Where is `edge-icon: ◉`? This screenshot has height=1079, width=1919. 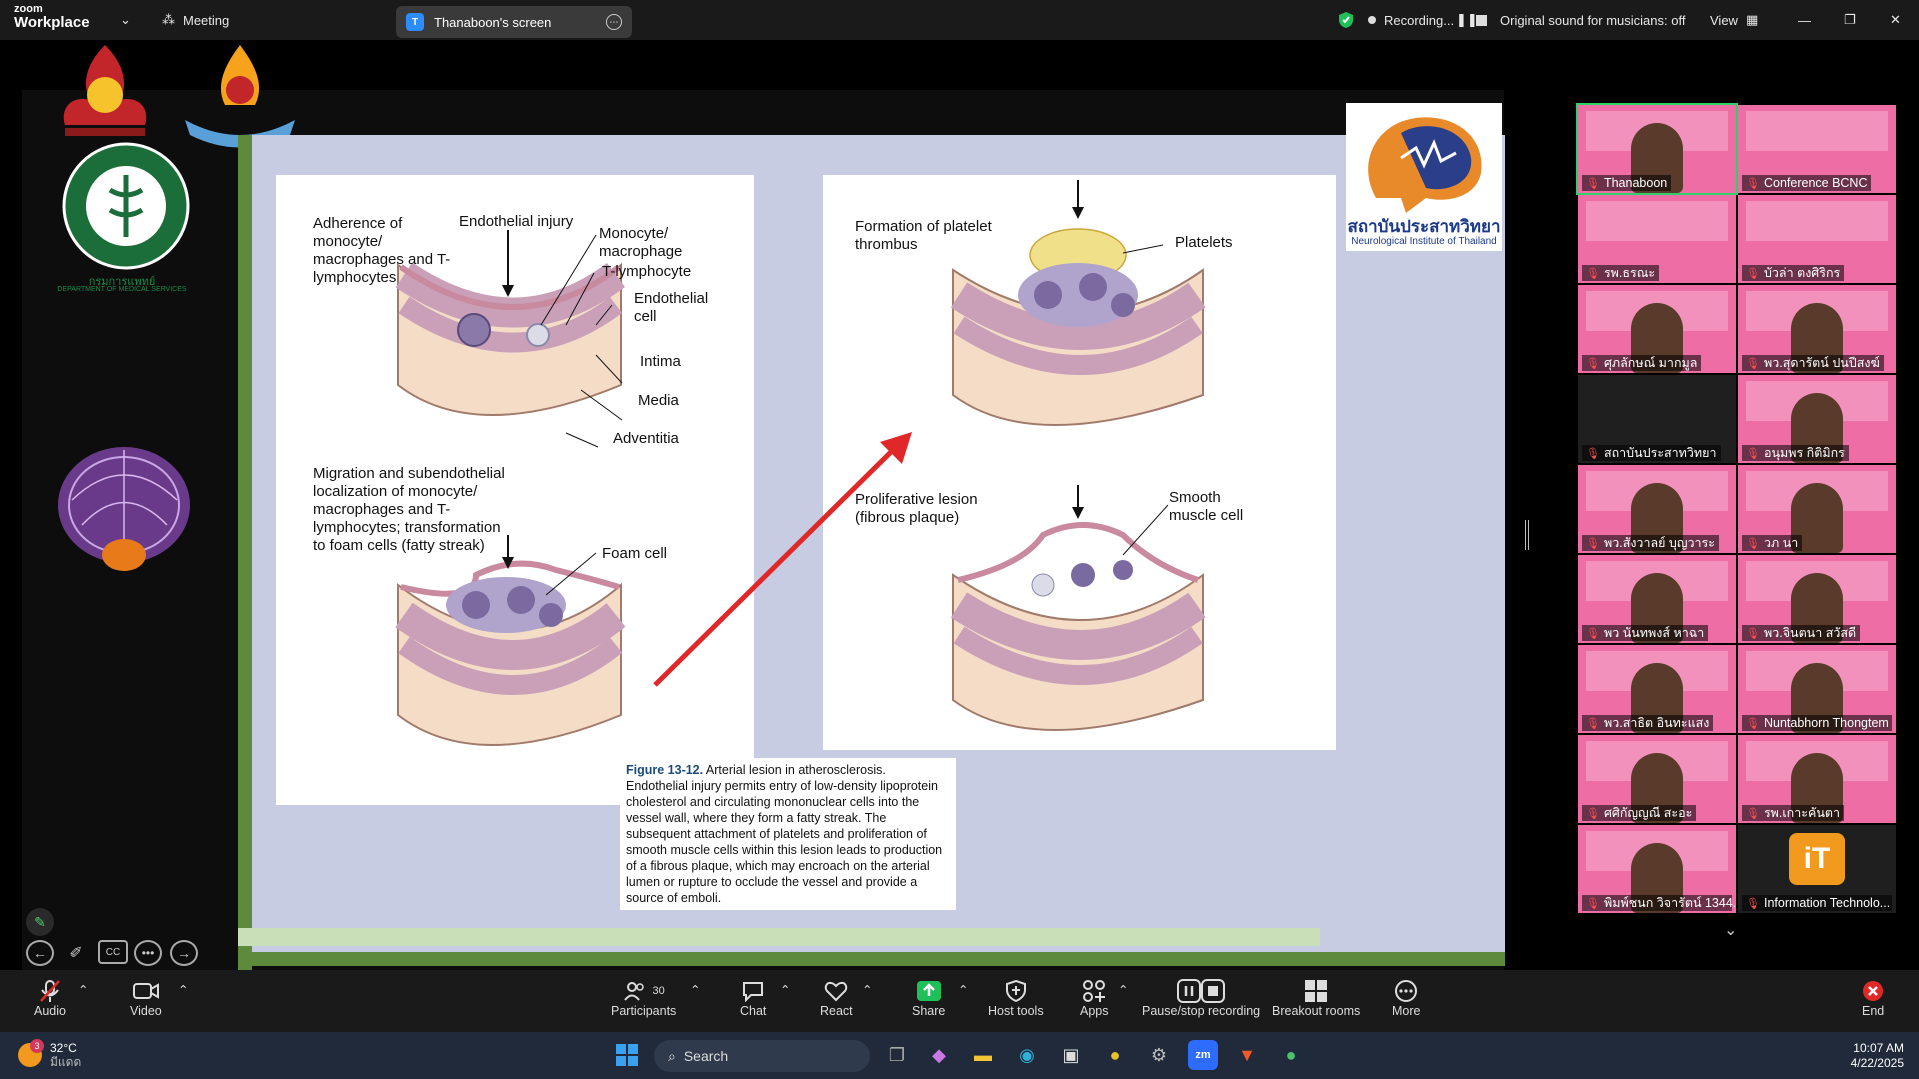 edge-icon: ◉ is located at coordinates (1027, 1055).